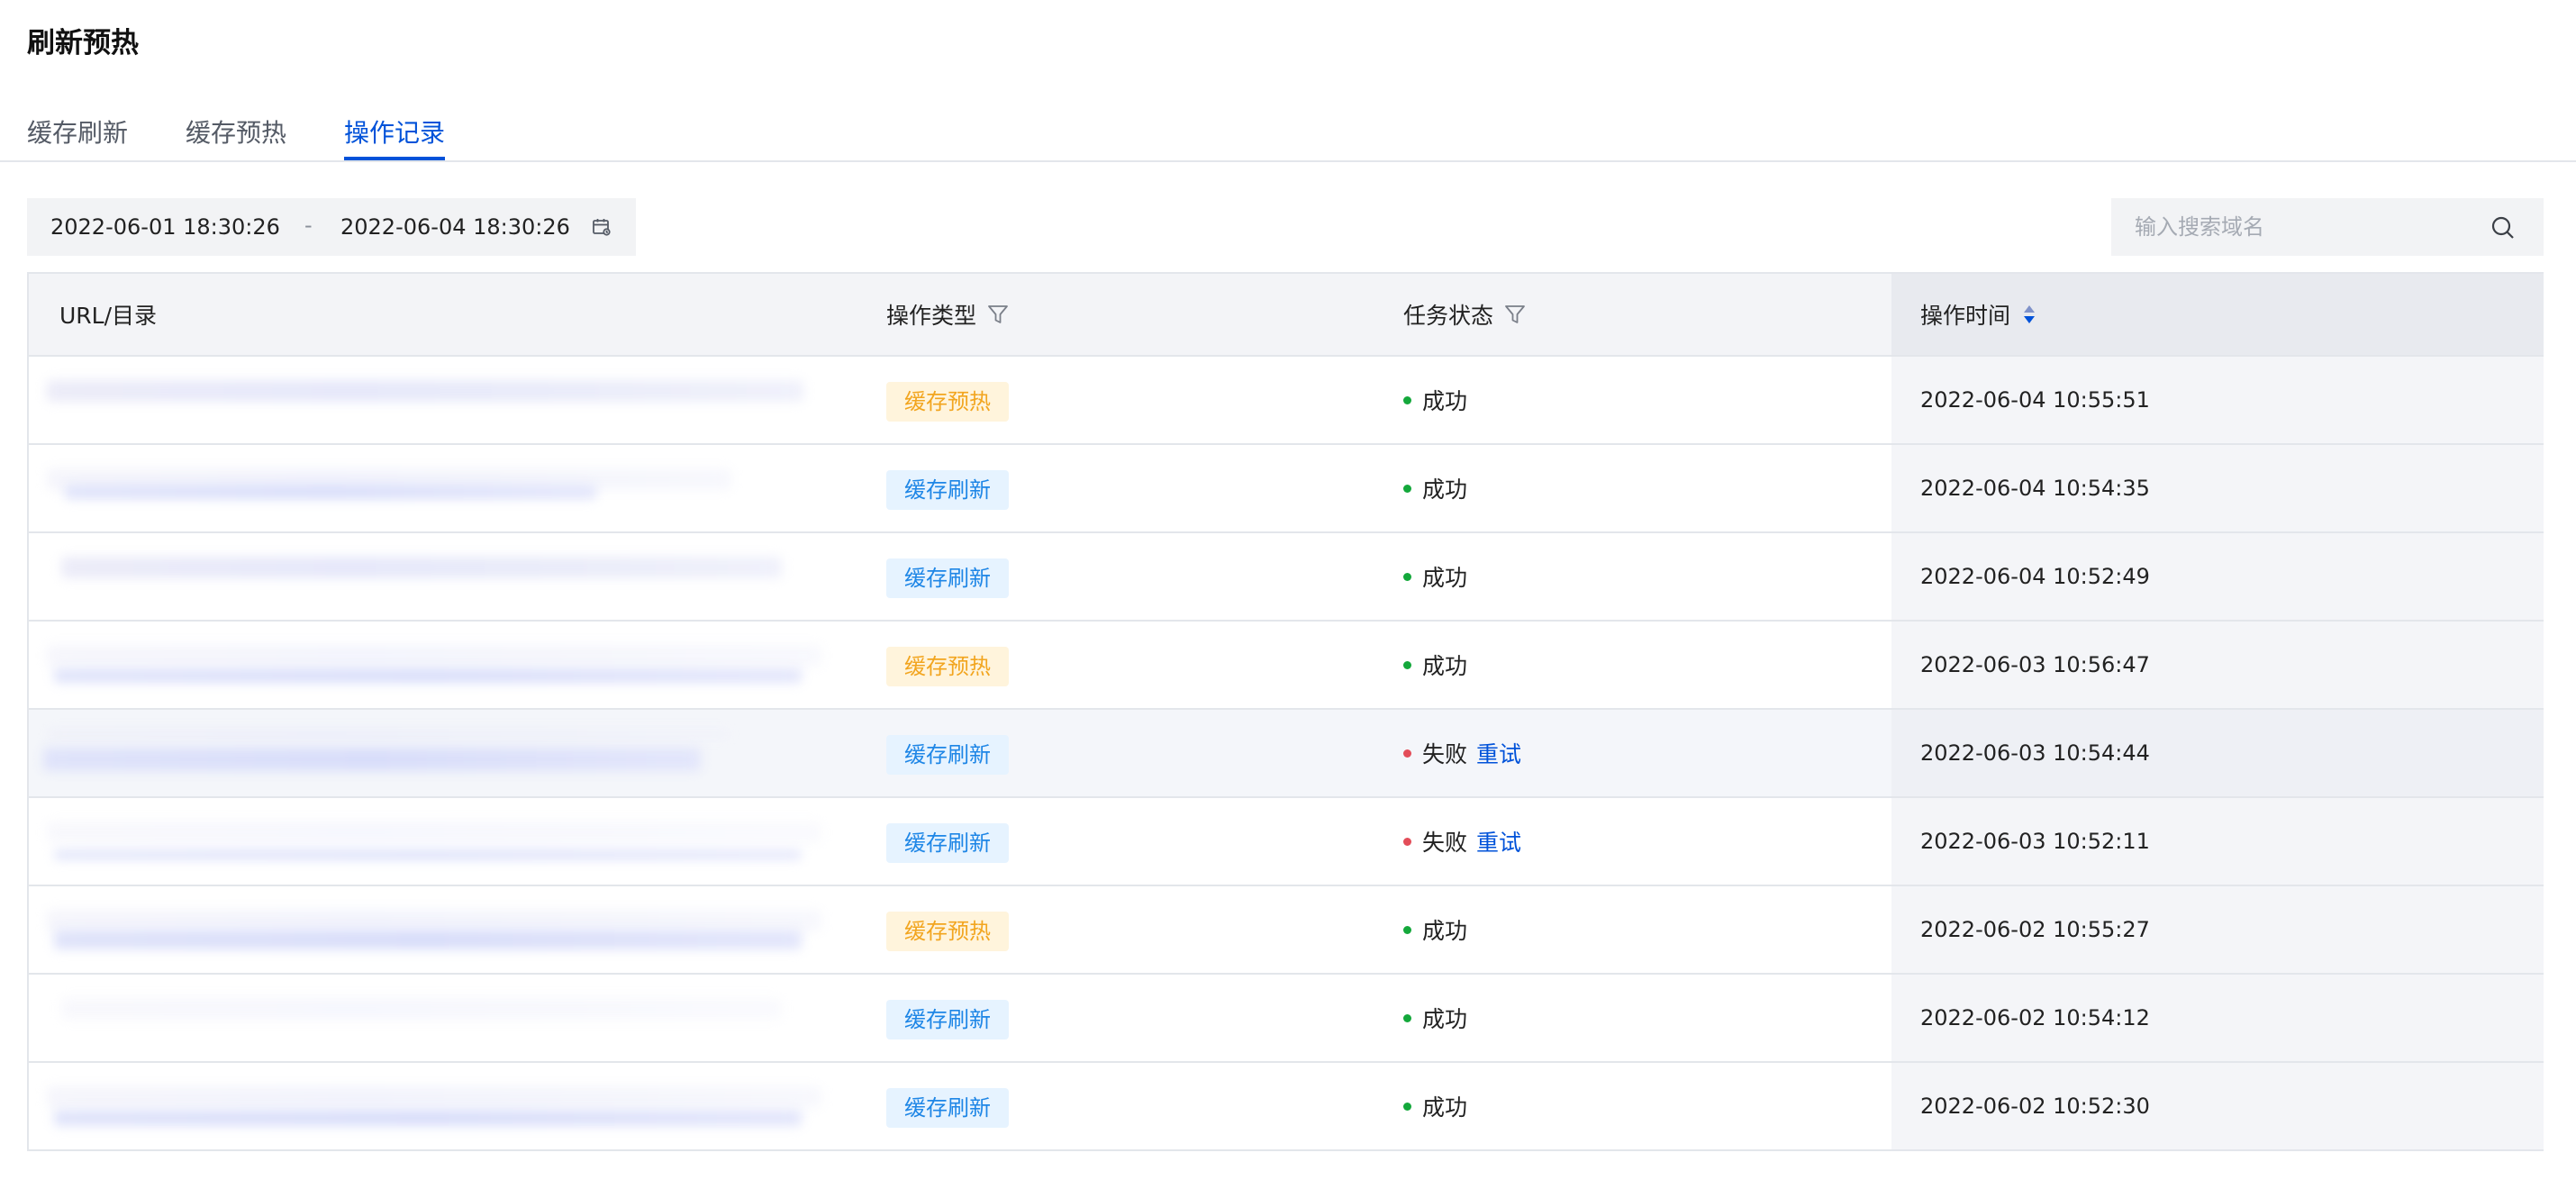 The width and height of the screenshot is (2576, 1180). Describe the element at coordinates (77, 131) in the screenshot. I see `tab-cache-refresh: 缓存刷新` at that location.